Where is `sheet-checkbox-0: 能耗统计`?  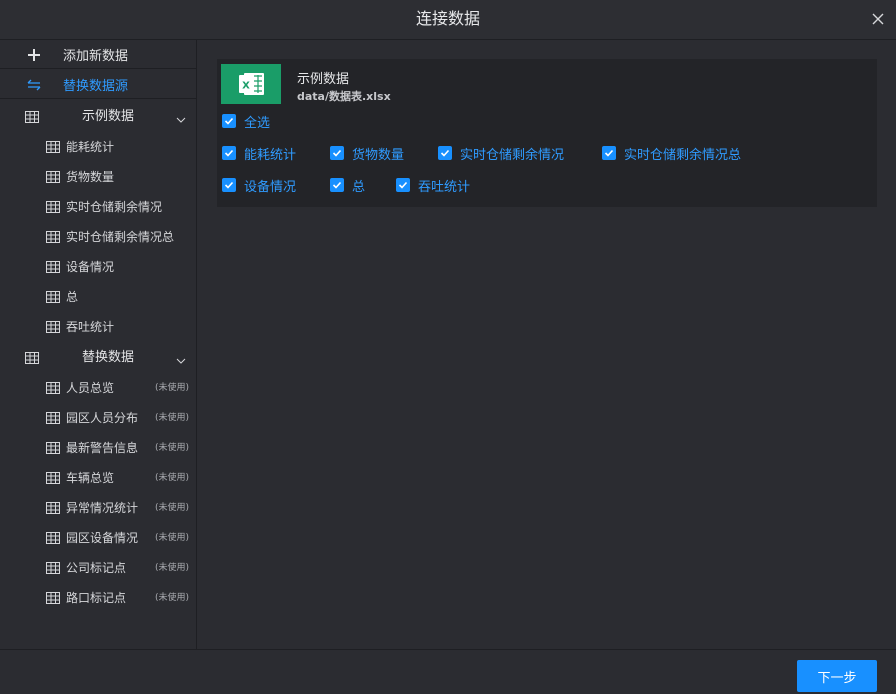
sheet-checkbox-0: 能耗统计 is located at coordinates (259, 153).